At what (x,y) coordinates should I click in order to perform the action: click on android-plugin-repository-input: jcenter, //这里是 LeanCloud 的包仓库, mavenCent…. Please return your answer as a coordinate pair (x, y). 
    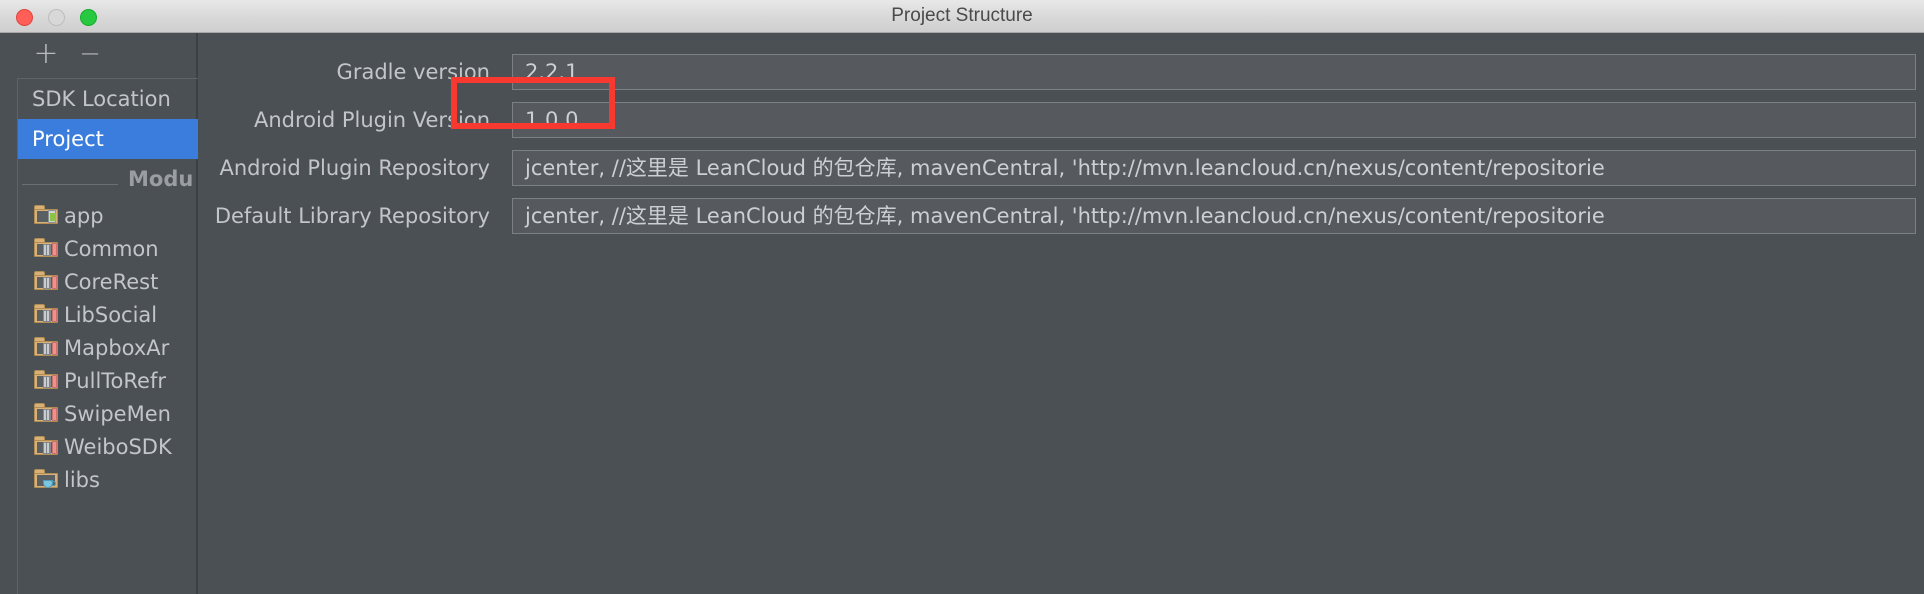
    Looking at the image, I should click on (1214, 168).